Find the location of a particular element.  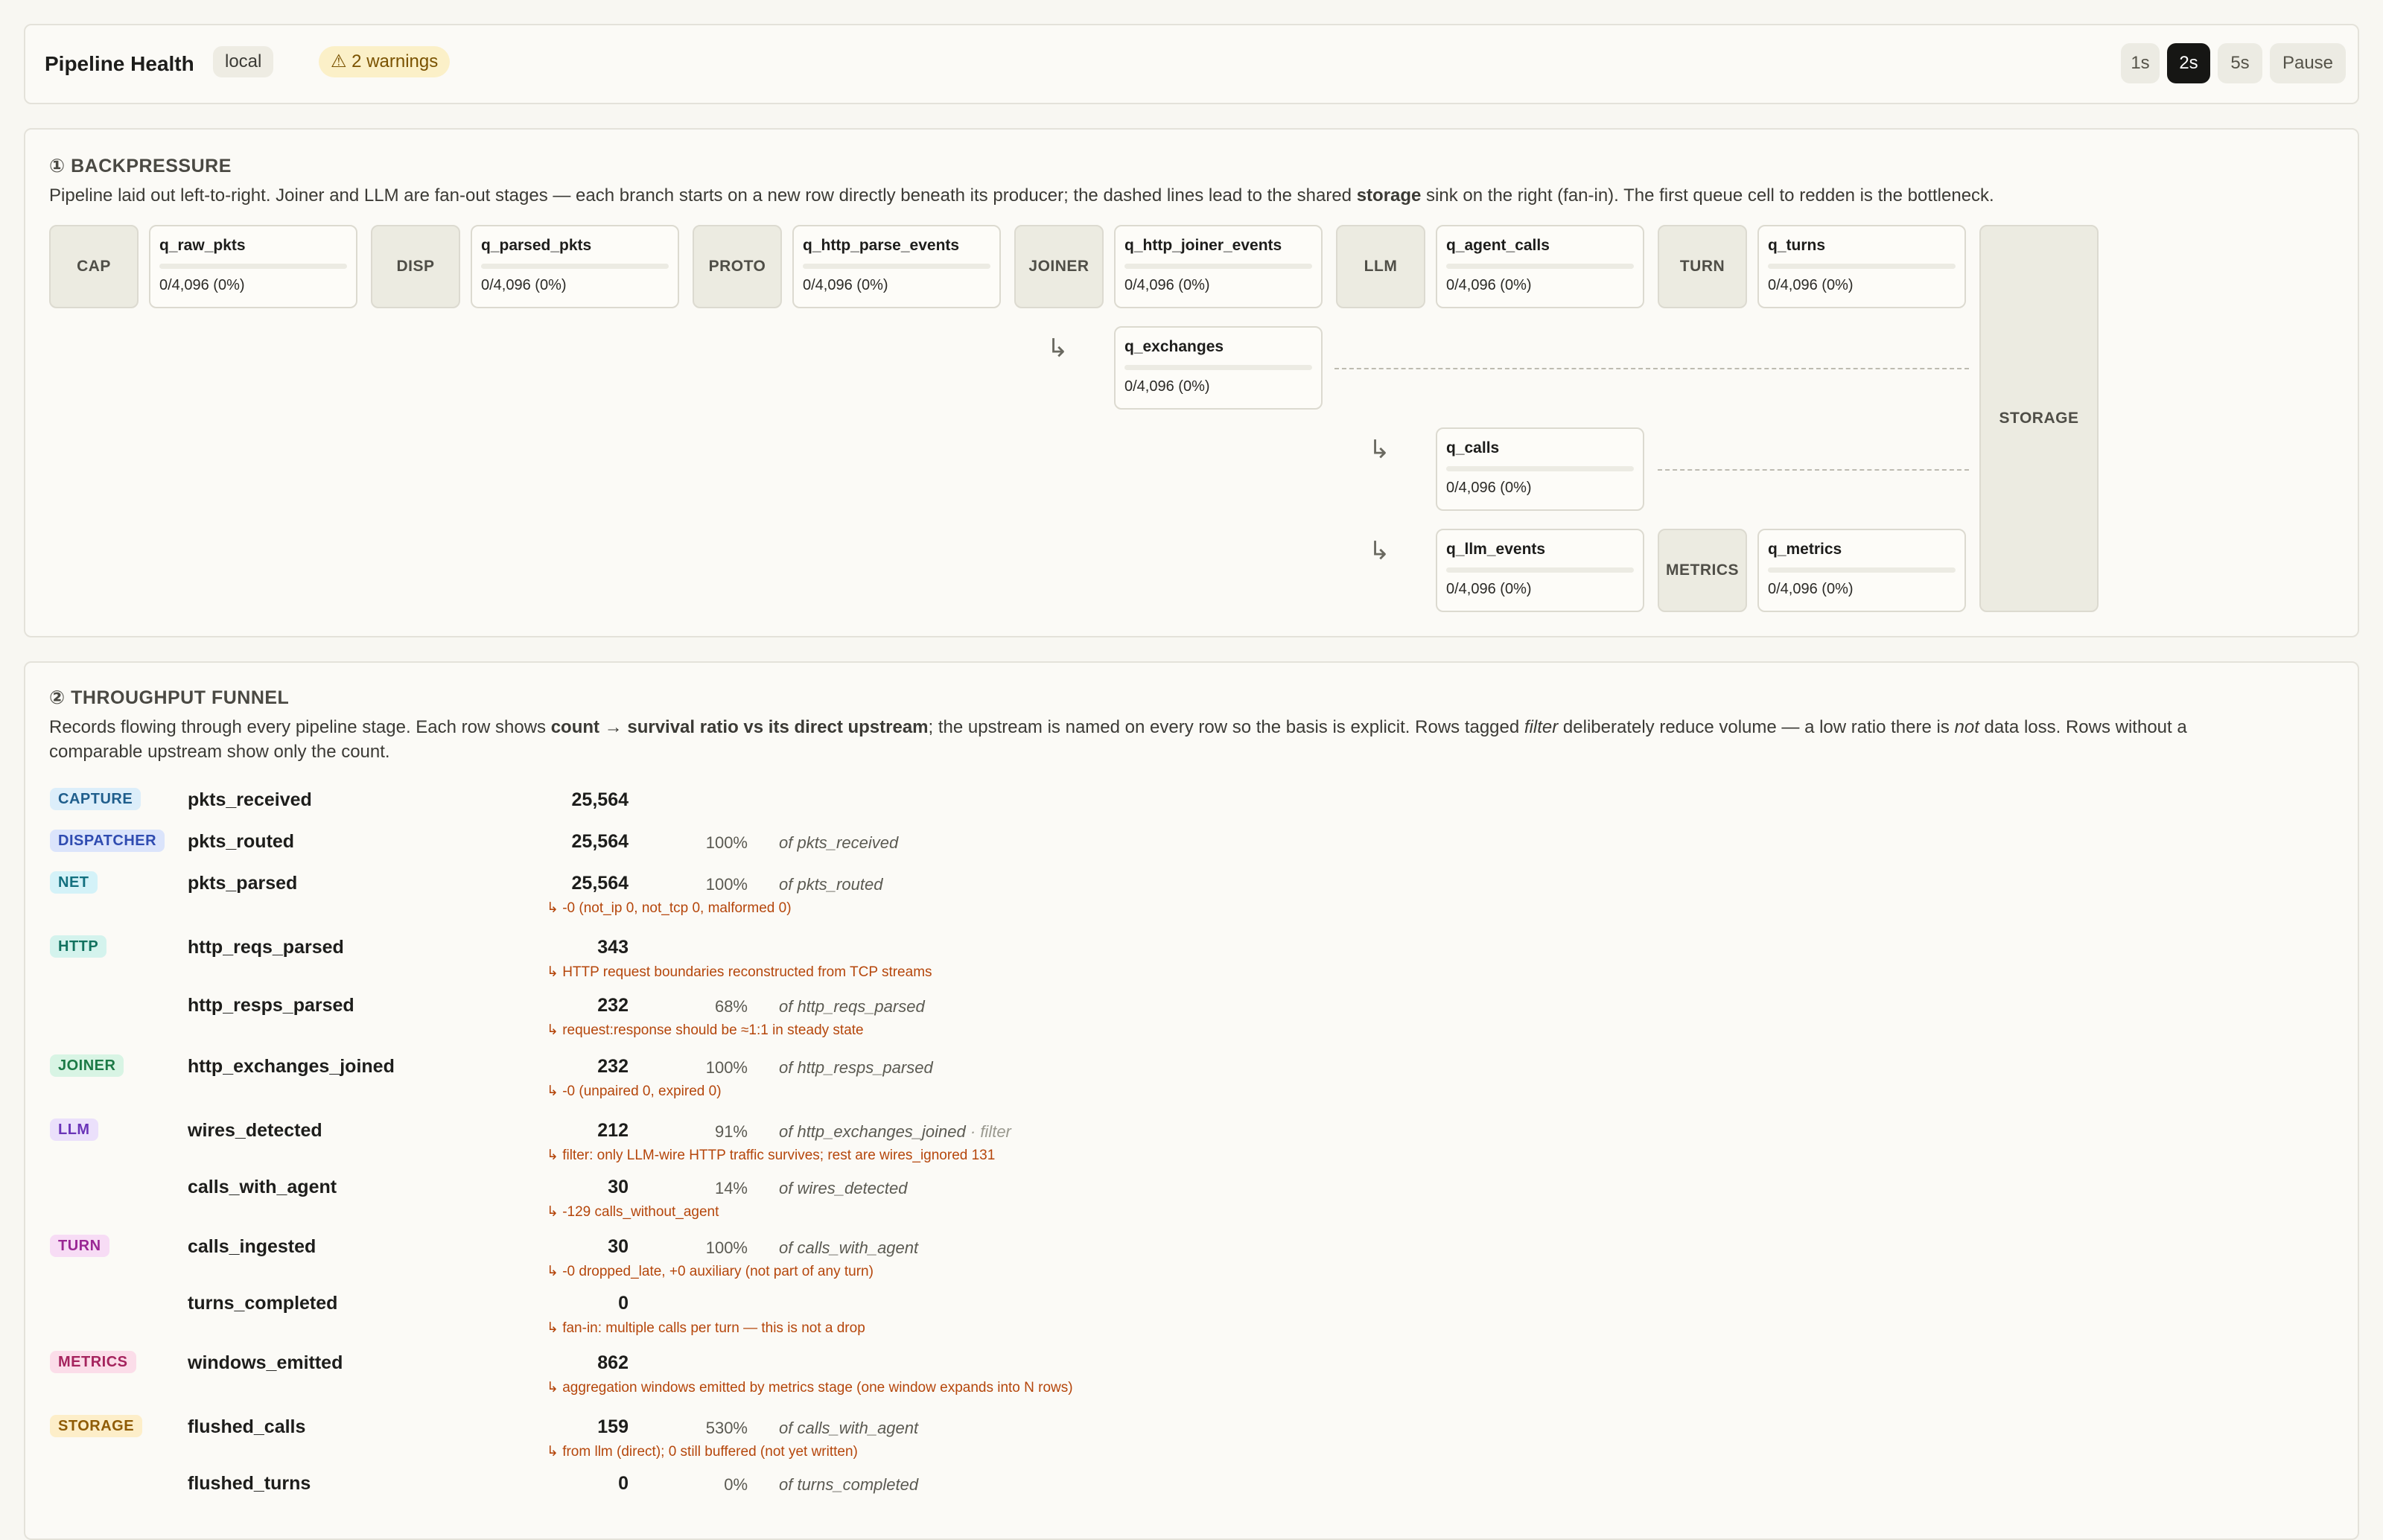

metric-count: 25,564 is located at coordinates (600, 883).